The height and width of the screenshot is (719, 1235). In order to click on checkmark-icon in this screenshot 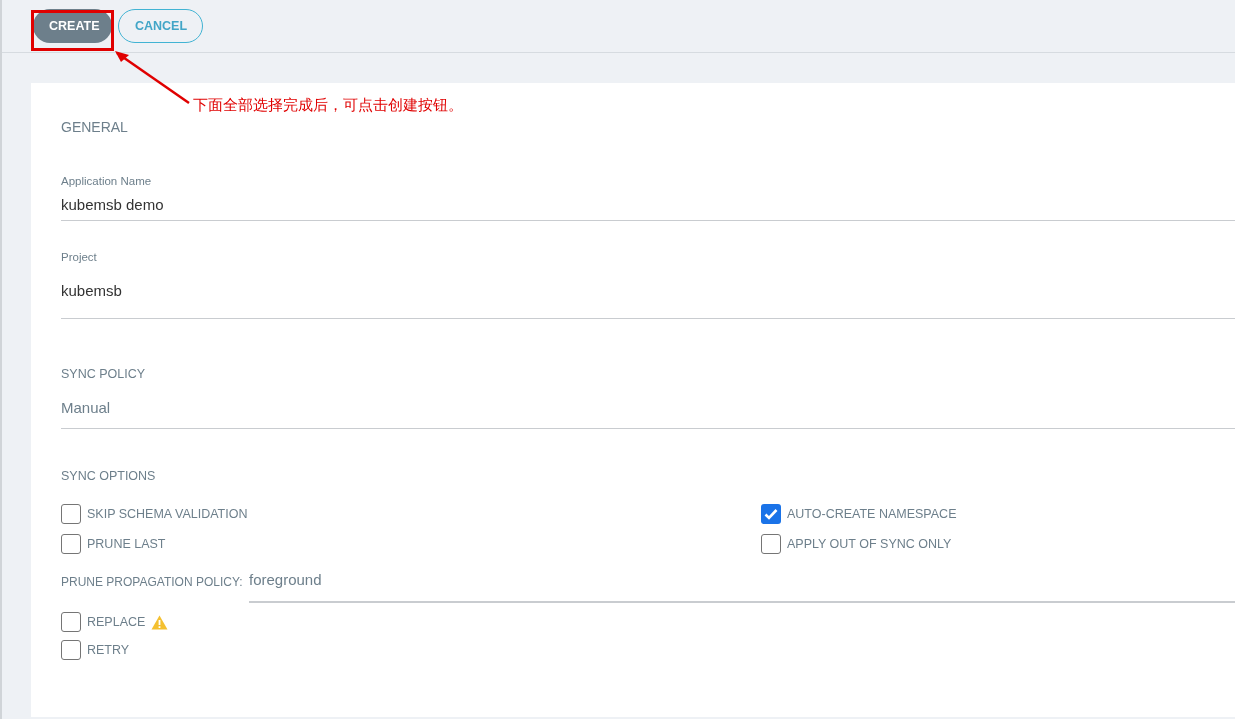, I will do `click(771, 514)`.